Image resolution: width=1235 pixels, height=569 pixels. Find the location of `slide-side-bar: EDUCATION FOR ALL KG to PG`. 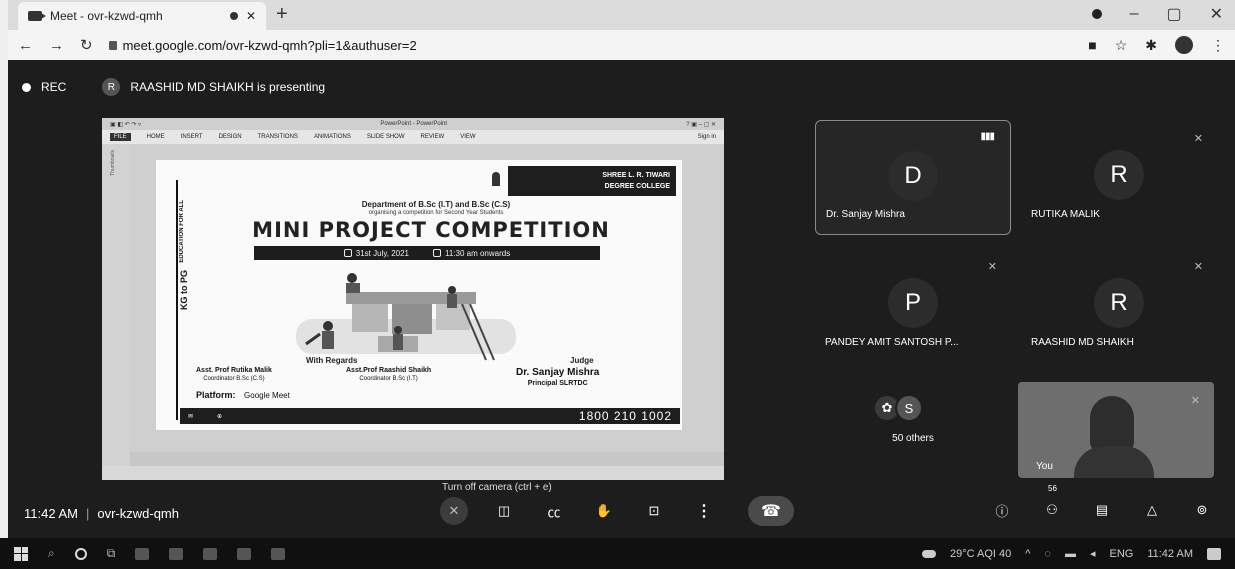

slide-side-bar: EDUCATION FOR ALL KG to PG is located at coordinates (182, 300).